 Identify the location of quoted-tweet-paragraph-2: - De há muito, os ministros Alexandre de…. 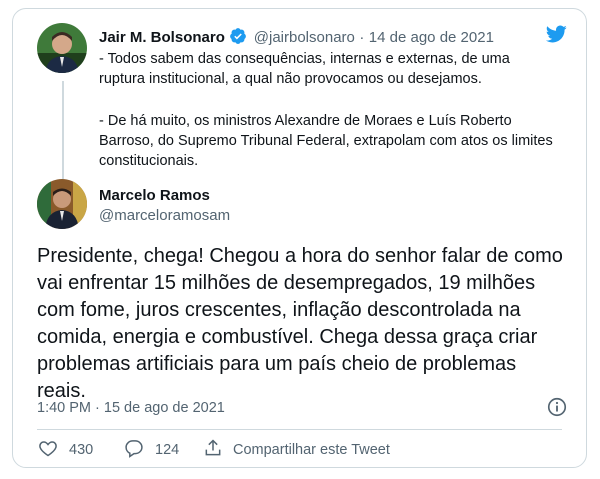
(326, 141).